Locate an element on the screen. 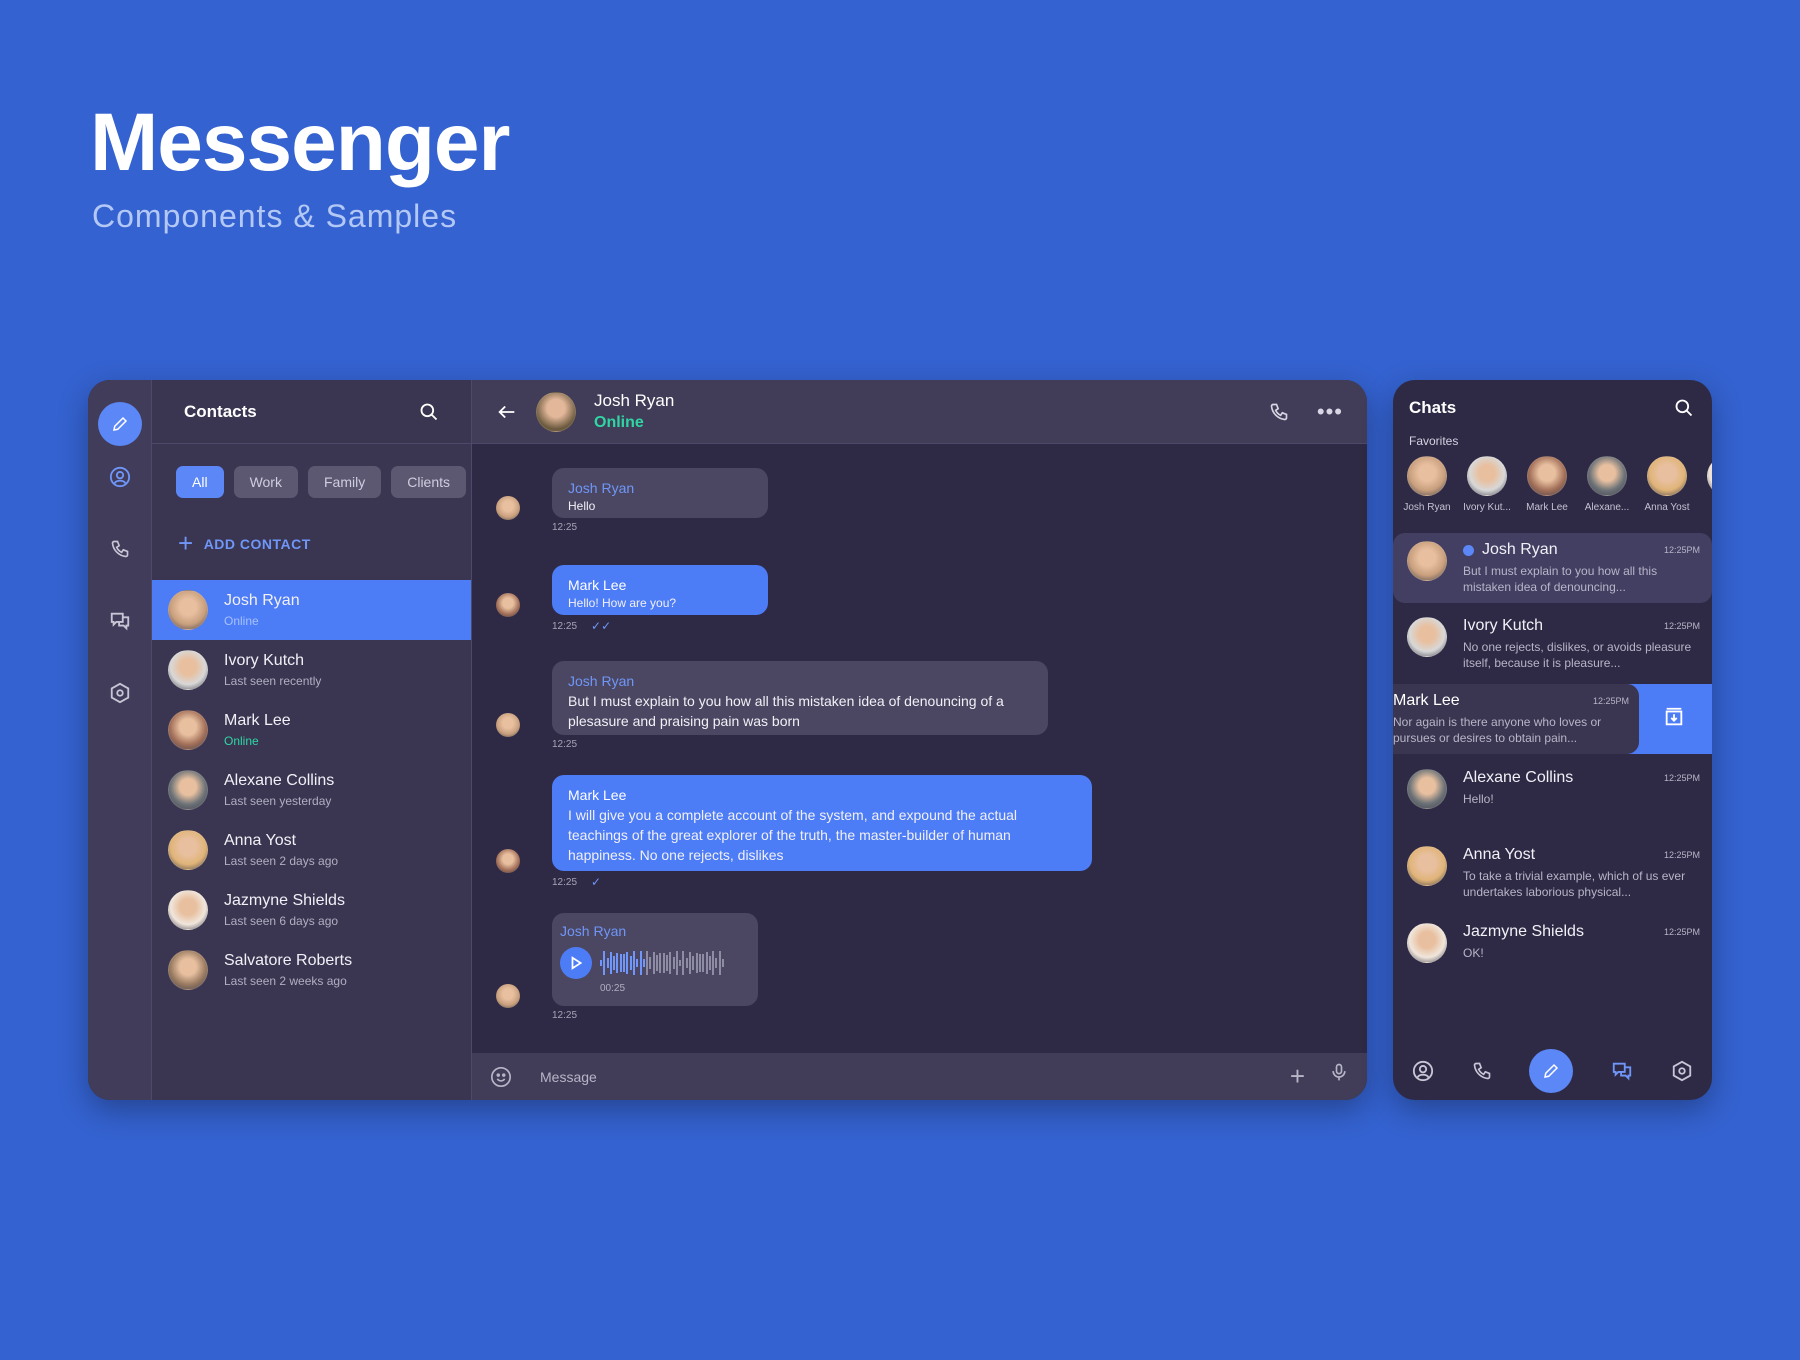 The height and width of the screenshot is (1360, 1800). play-button is located at coordinates (576, 963).